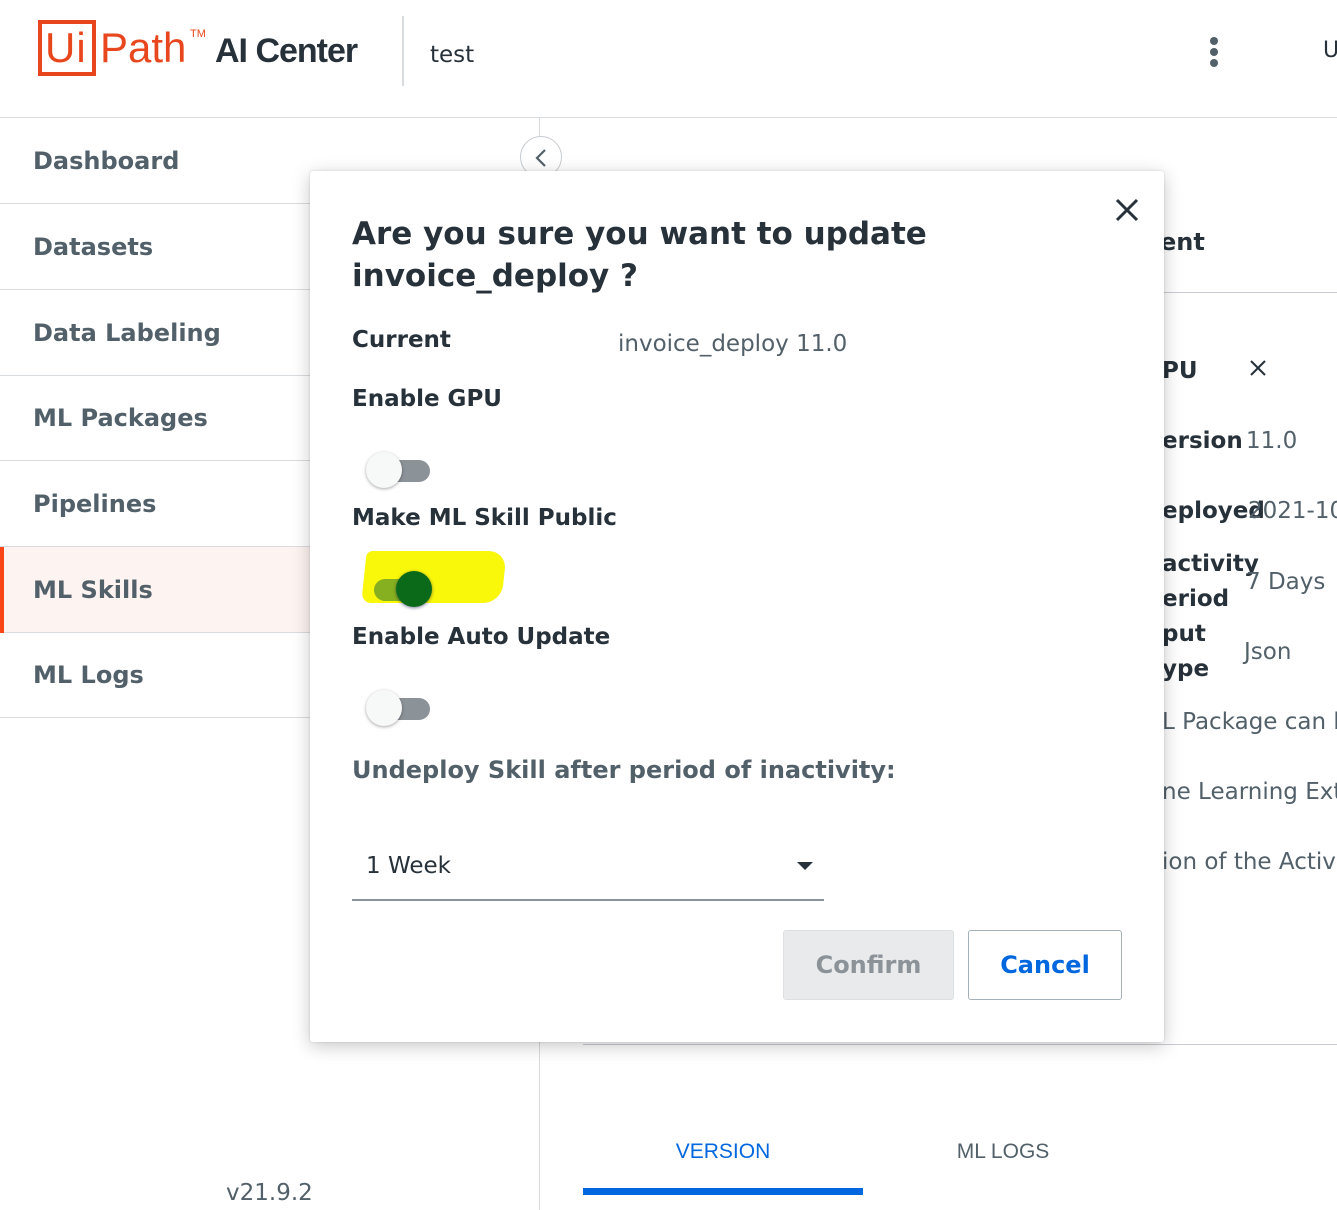  What do you see at coordinates (127, 333) in the screenshot?
I see `sidebar-item-label: Data Labeling` at bounding box center [127, 333].